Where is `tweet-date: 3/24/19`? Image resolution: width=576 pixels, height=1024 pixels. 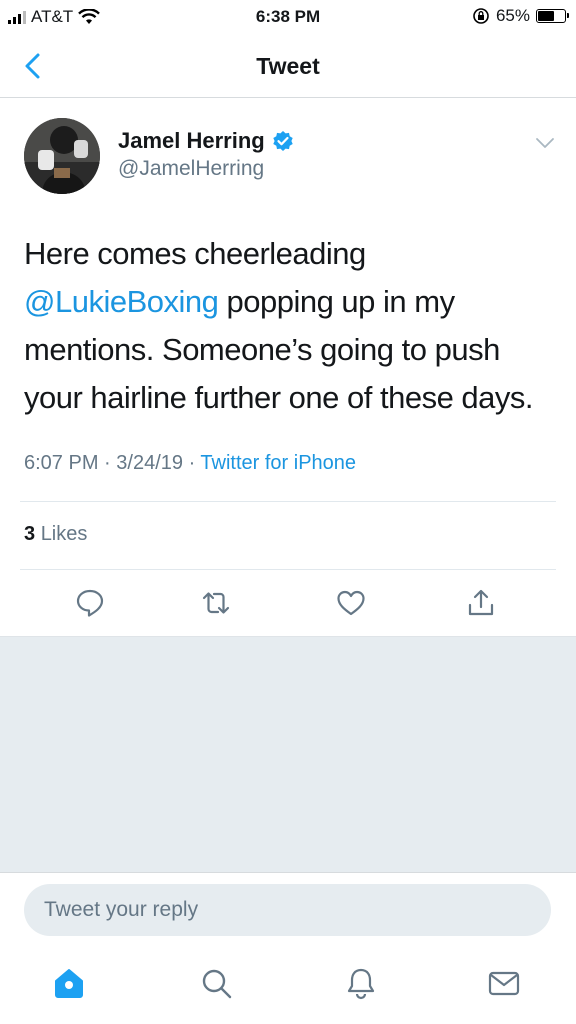
tweet-date: 3/24/19 is located at coordinates (149, 463).